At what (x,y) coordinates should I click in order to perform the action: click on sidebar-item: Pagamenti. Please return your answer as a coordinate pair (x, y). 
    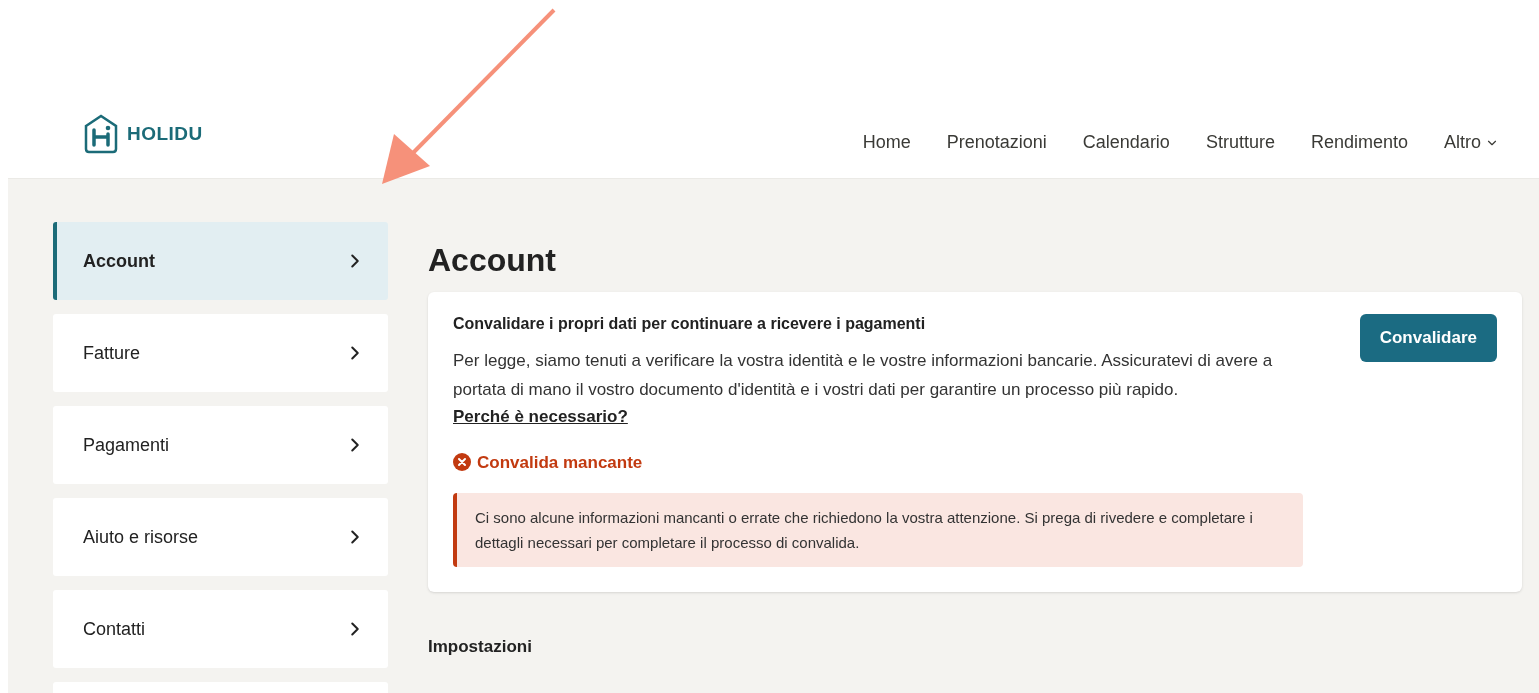
    Looking at the image, I should click on (220, 445).